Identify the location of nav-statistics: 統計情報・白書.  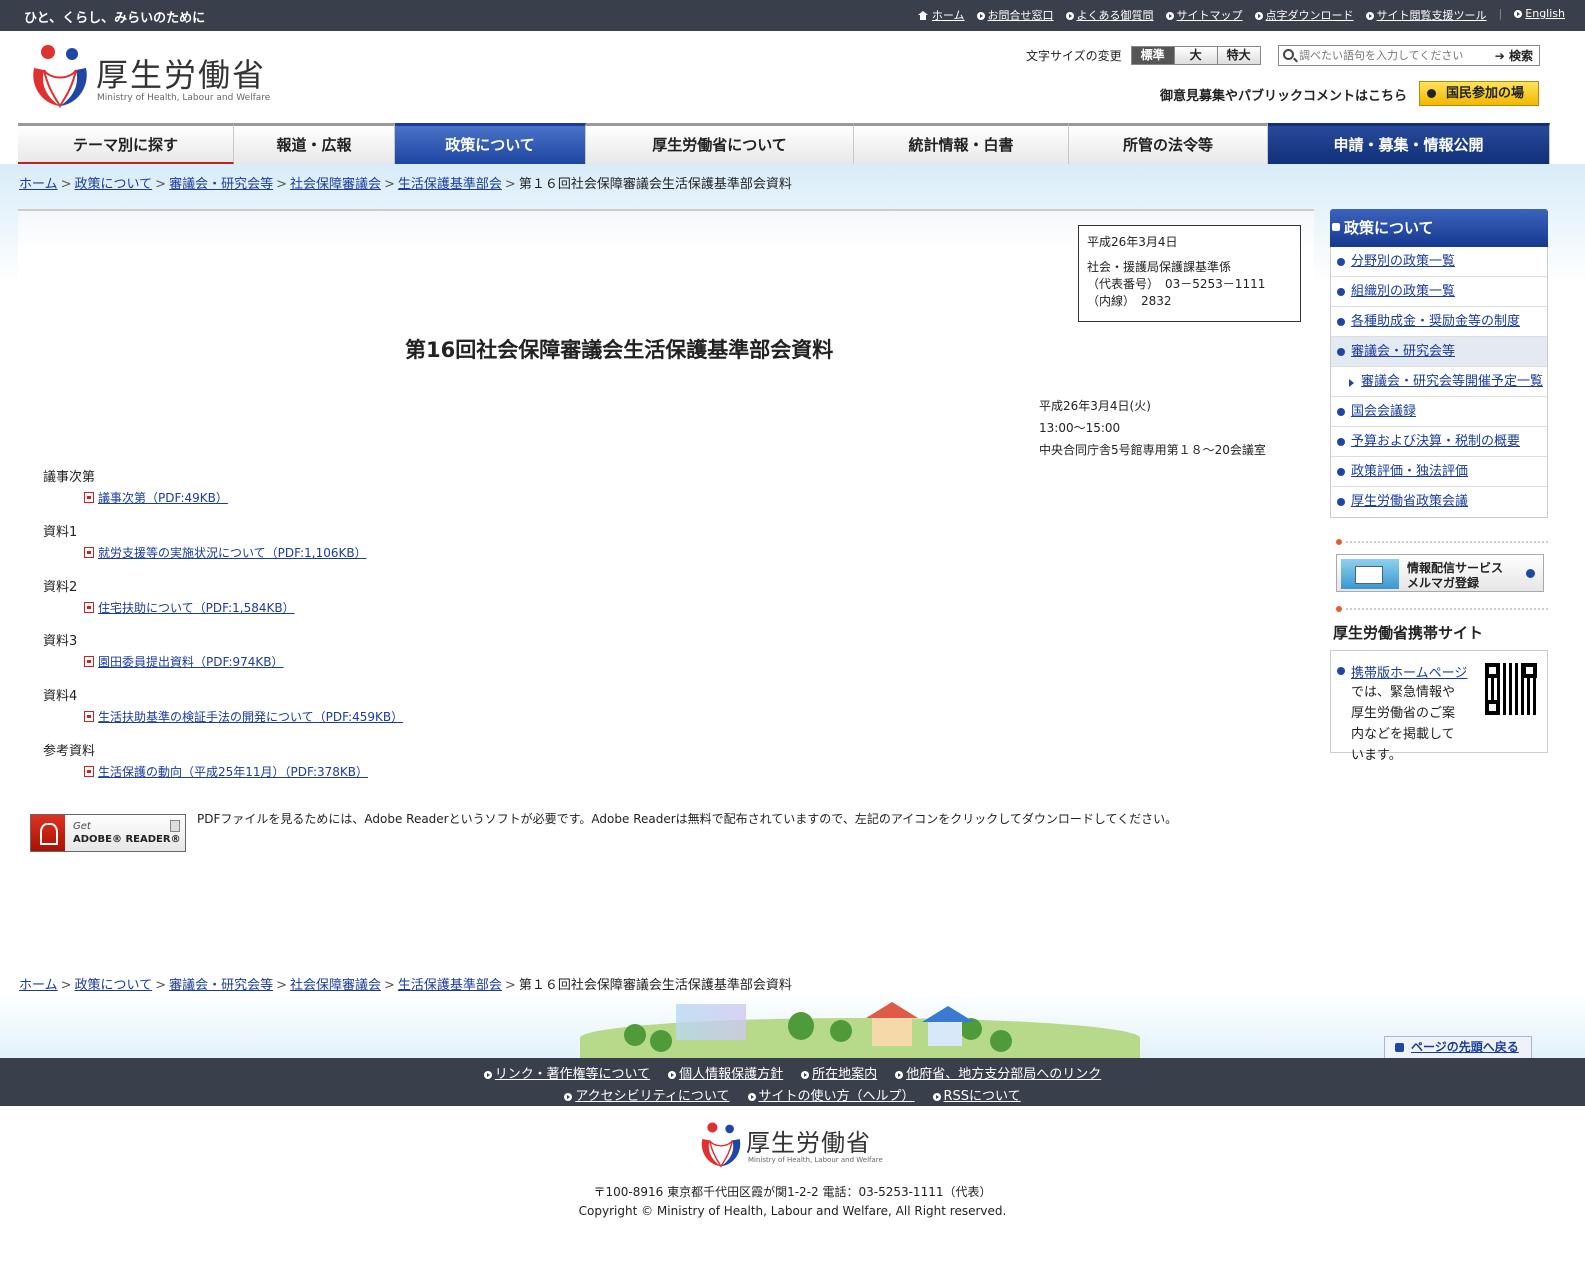
(961, 143).